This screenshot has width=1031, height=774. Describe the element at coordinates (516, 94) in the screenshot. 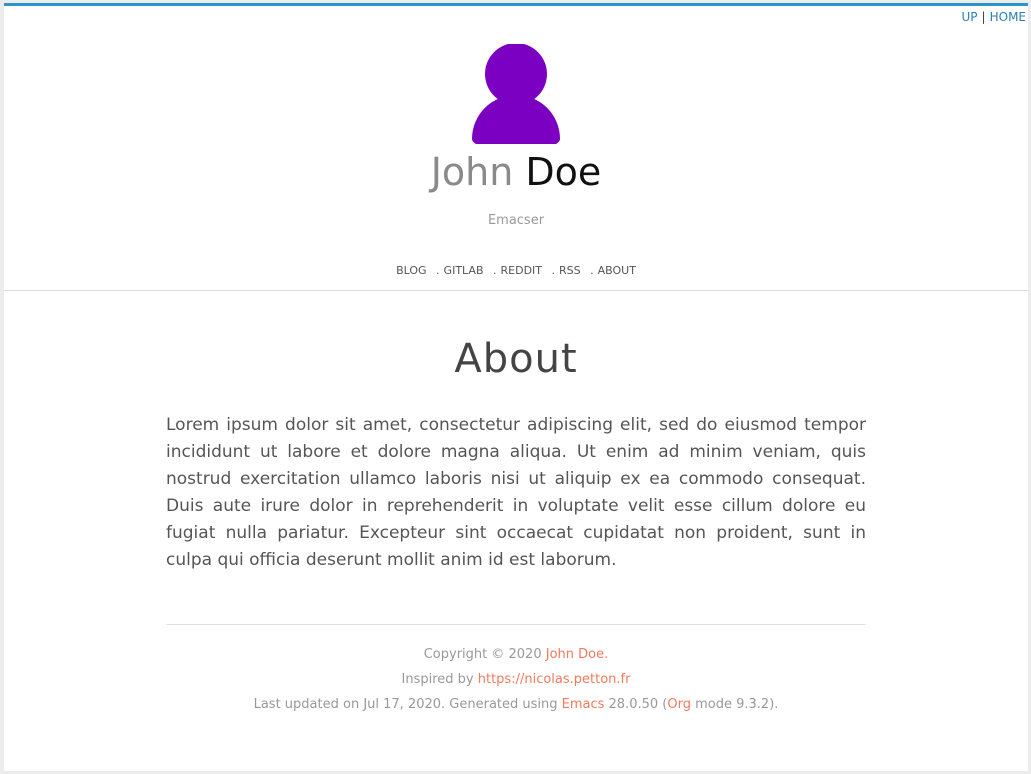

I see `avatar-icon` at that location.